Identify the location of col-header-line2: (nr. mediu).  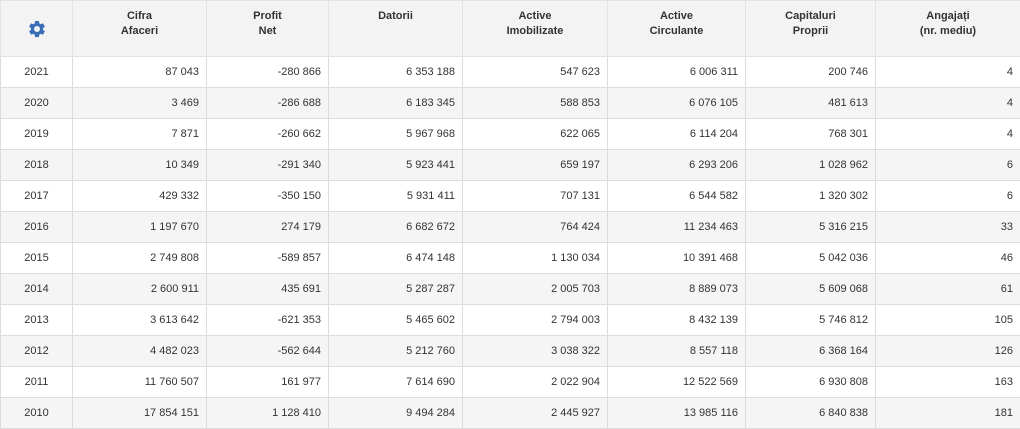
(948, 31).